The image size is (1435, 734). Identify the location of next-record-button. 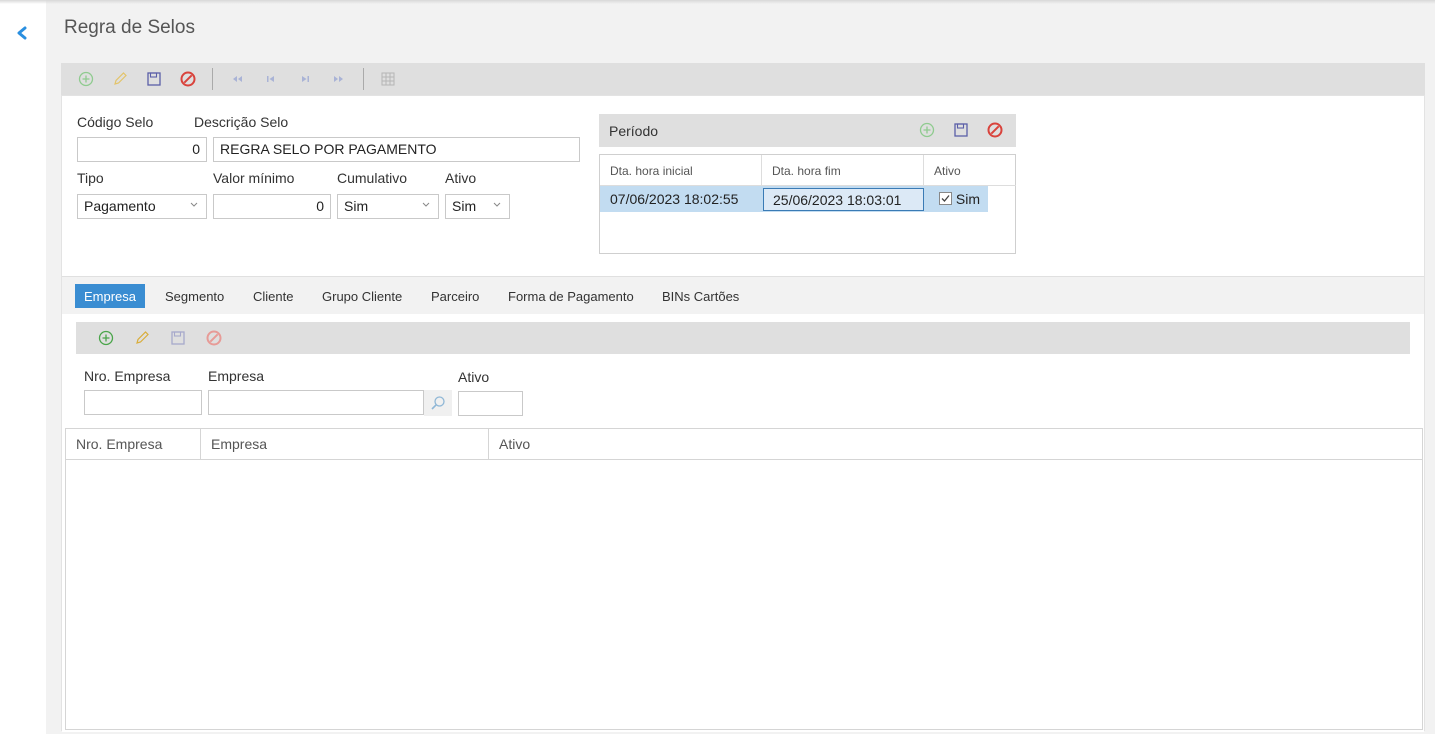
(305, 79).